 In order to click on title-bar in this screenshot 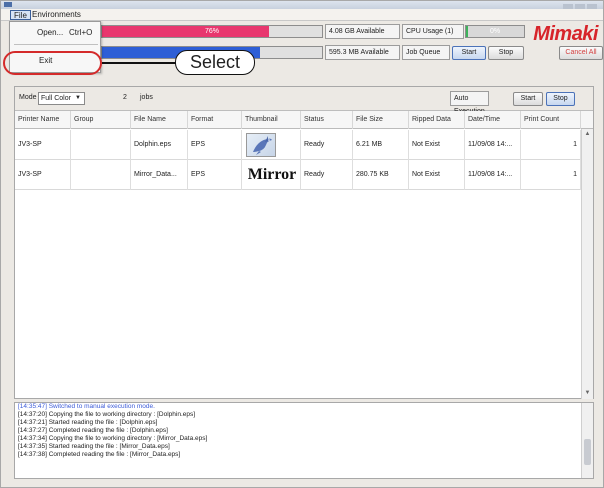, I will do `click(302, 5)`.